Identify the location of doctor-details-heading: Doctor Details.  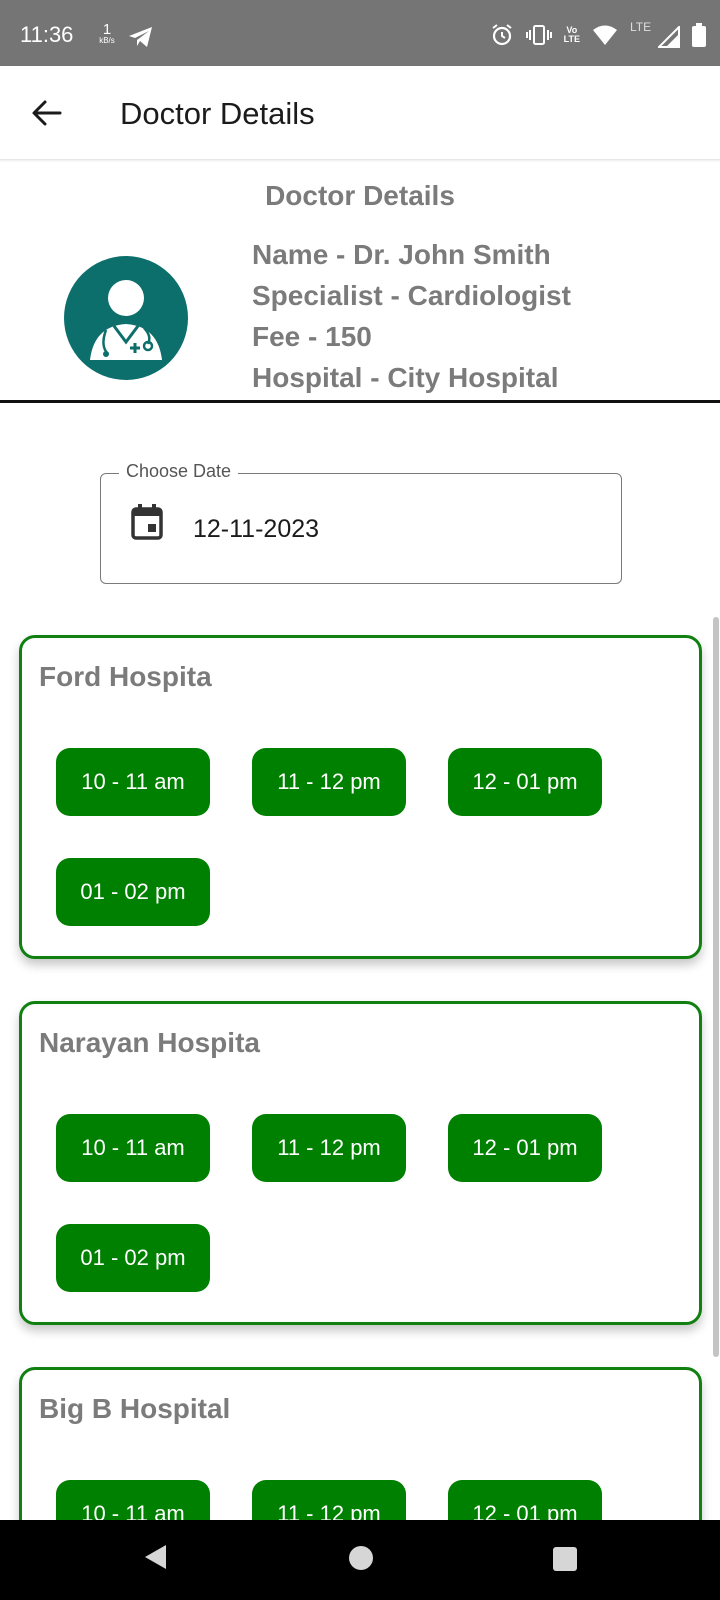
(360, 195).